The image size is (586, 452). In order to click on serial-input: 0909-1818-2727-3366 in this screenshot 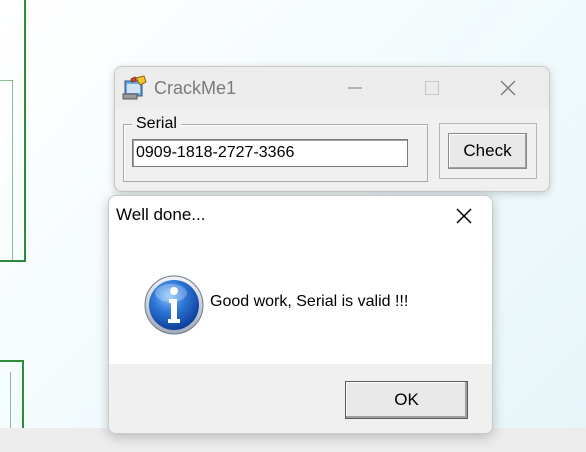, I will do `click(270, 153)`.